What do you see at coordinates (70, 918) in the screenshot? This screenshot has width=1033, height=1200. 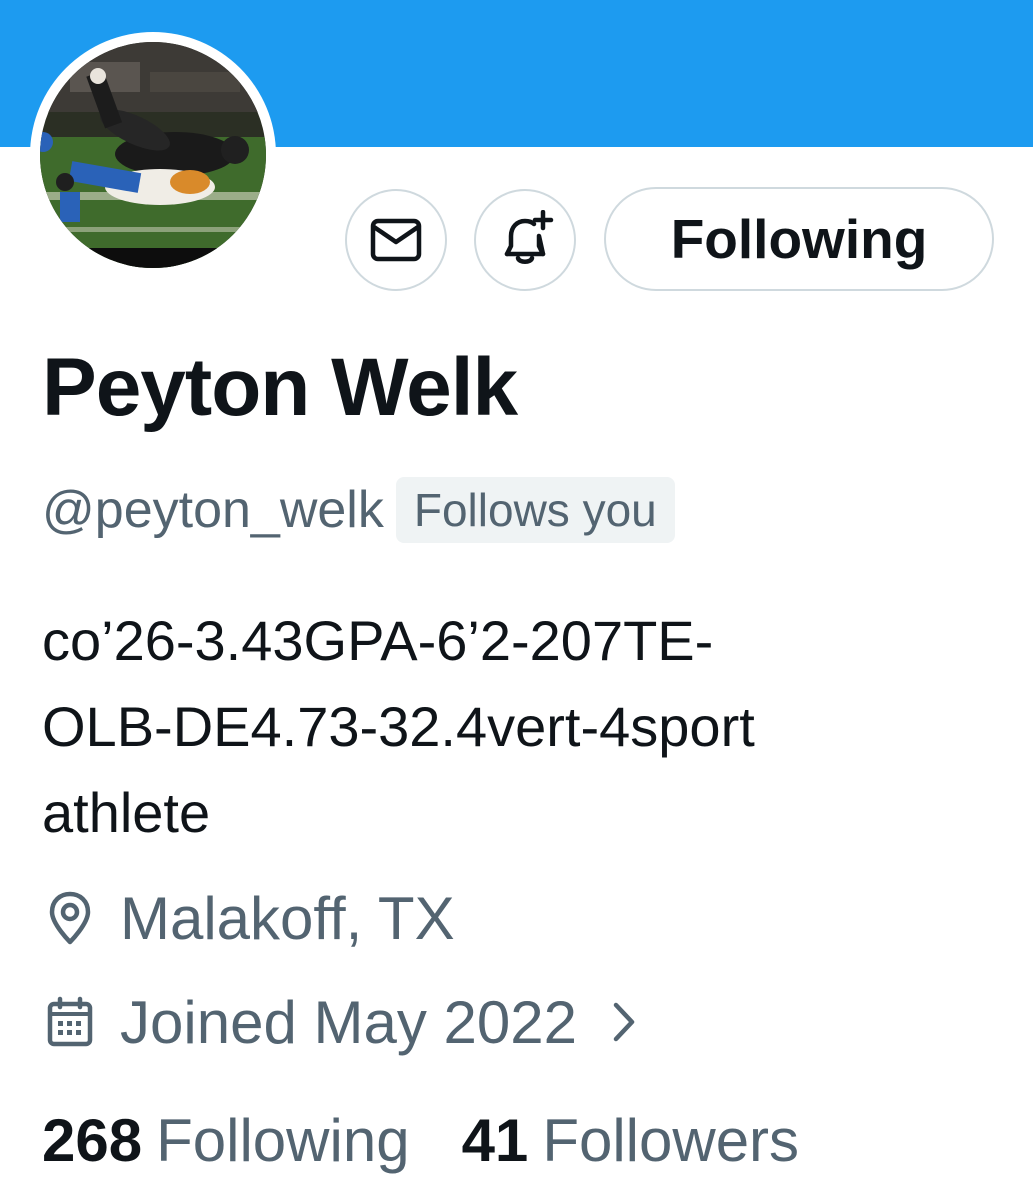 I see `location-pin-icon` at bounding box center [70, 918].